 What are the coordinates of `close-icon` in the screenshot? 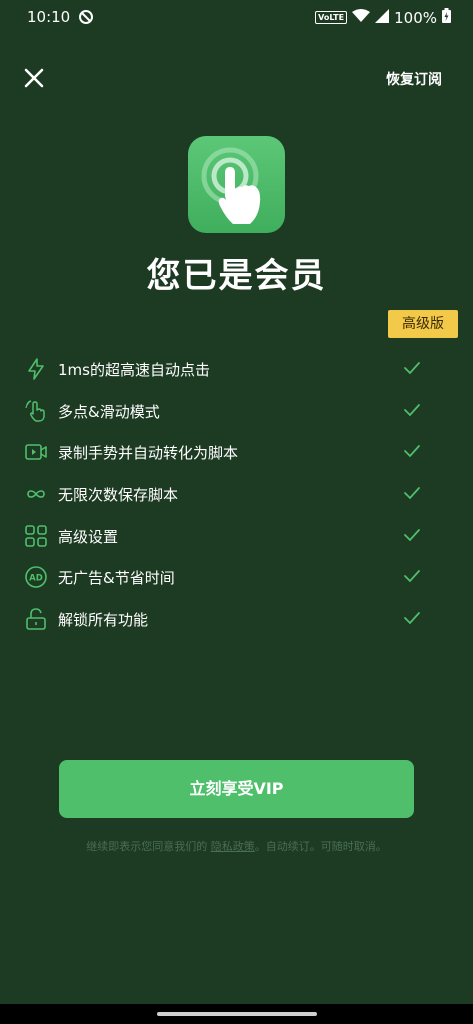 It's located at (34, 78).